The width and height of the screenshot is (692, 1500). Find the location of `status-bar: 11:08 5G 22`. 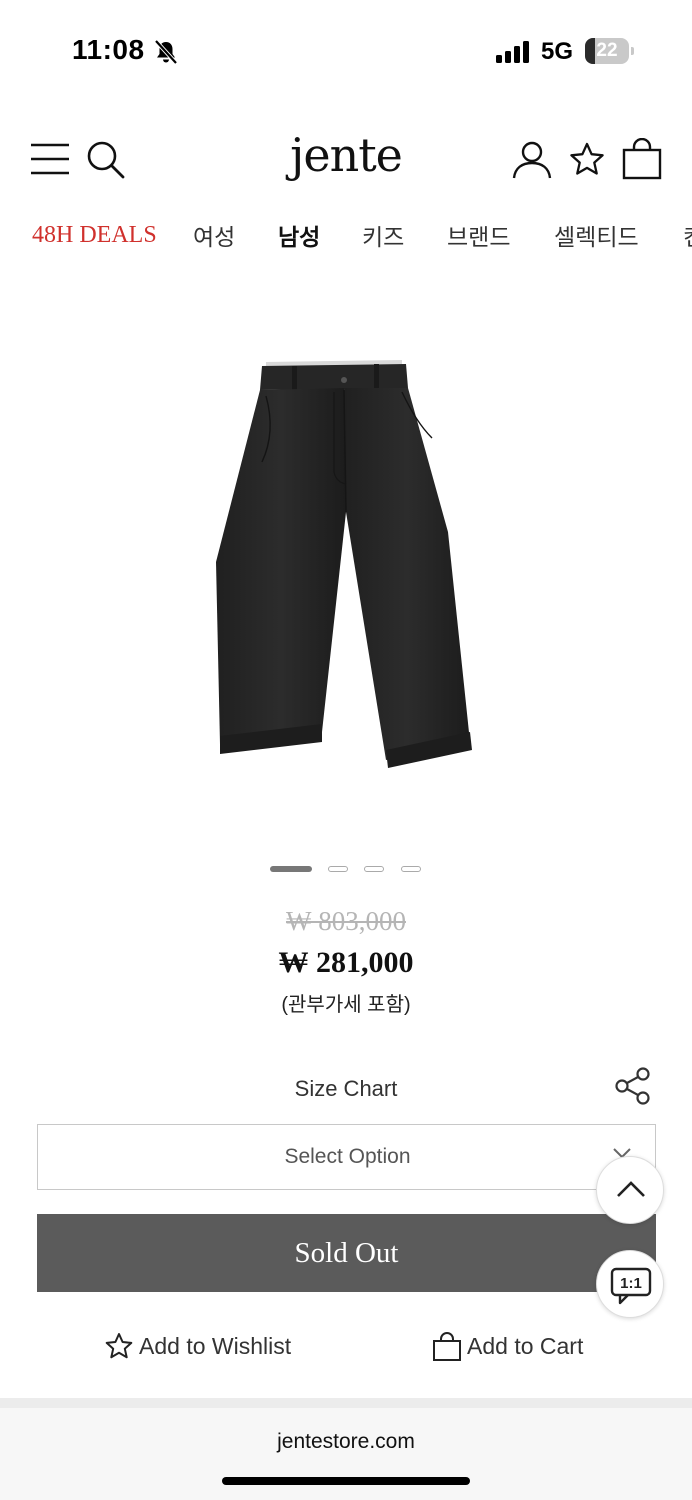

status-bar: 11:08 5G 22 is located at coordinates (346, 50).